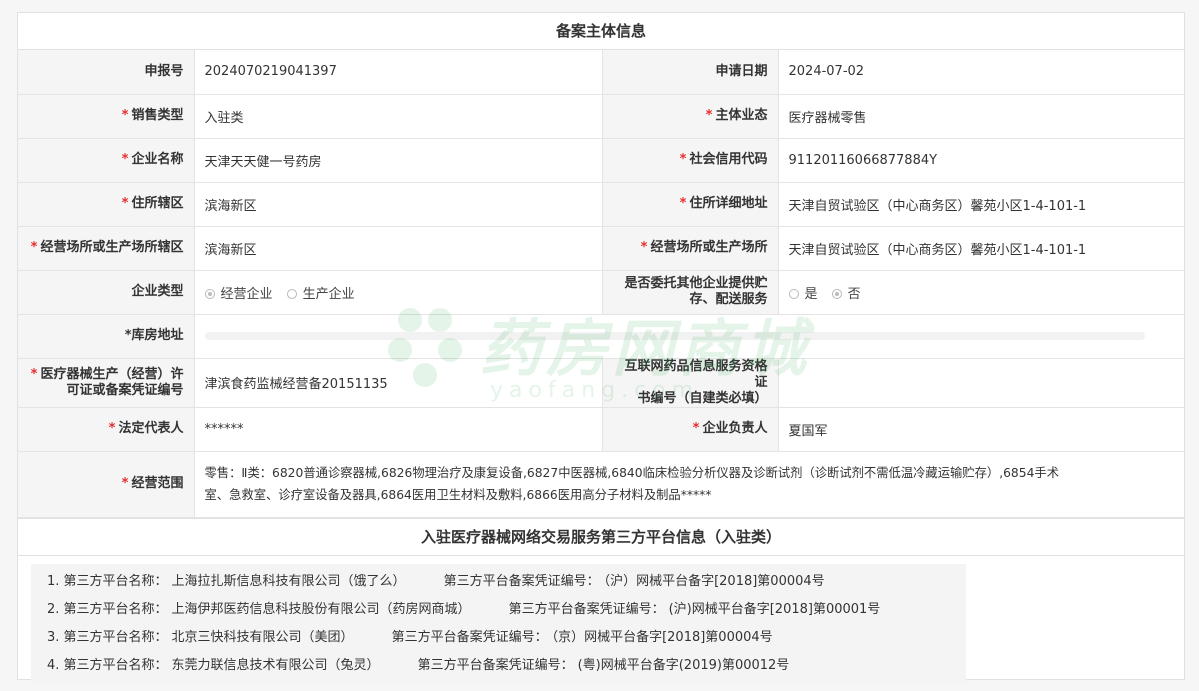 This screenshot has height=691, width=1199. I want to click on table-row: 企业类型 经营企业 生产企业 是否委托其他企业提供贮 存、配送服务 是 否, so click(601, 292).